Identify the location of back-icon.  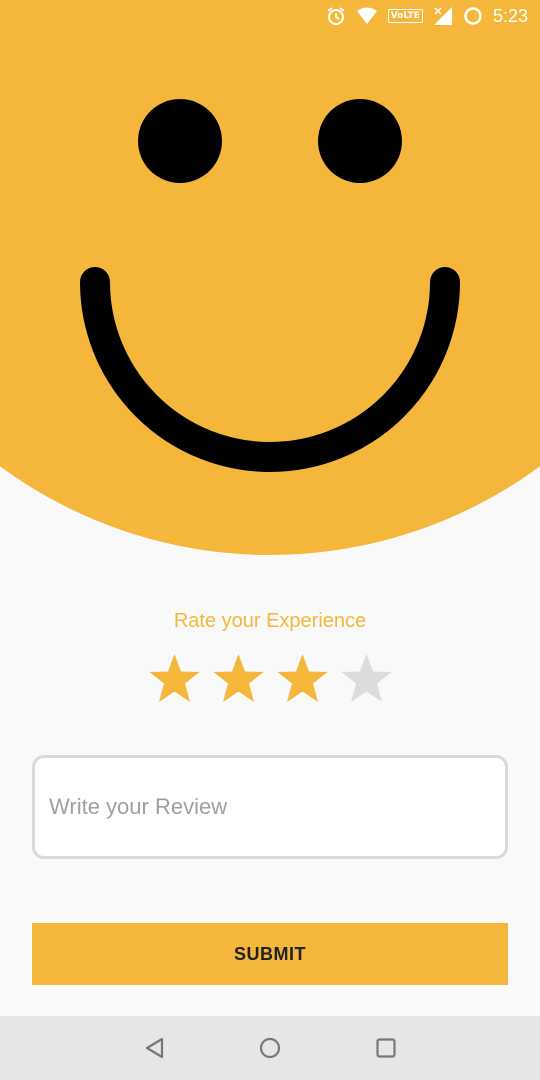
(154, 1048).